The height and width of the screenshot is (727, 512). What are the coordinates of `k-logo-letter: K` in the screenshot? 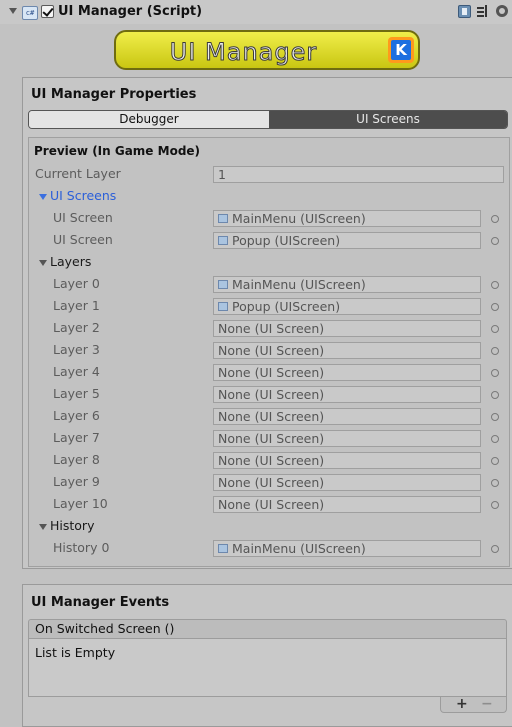 It's located at (401, 50).